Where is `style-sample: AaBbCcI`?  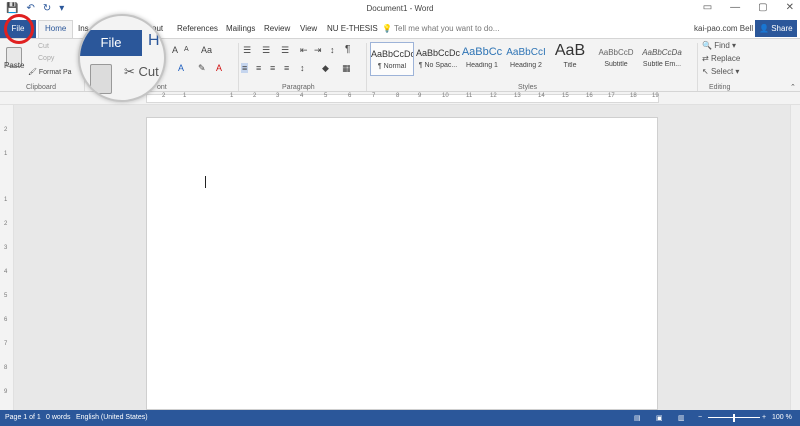 style-sample: AaBbCcI is located at coordinates (526, 52).